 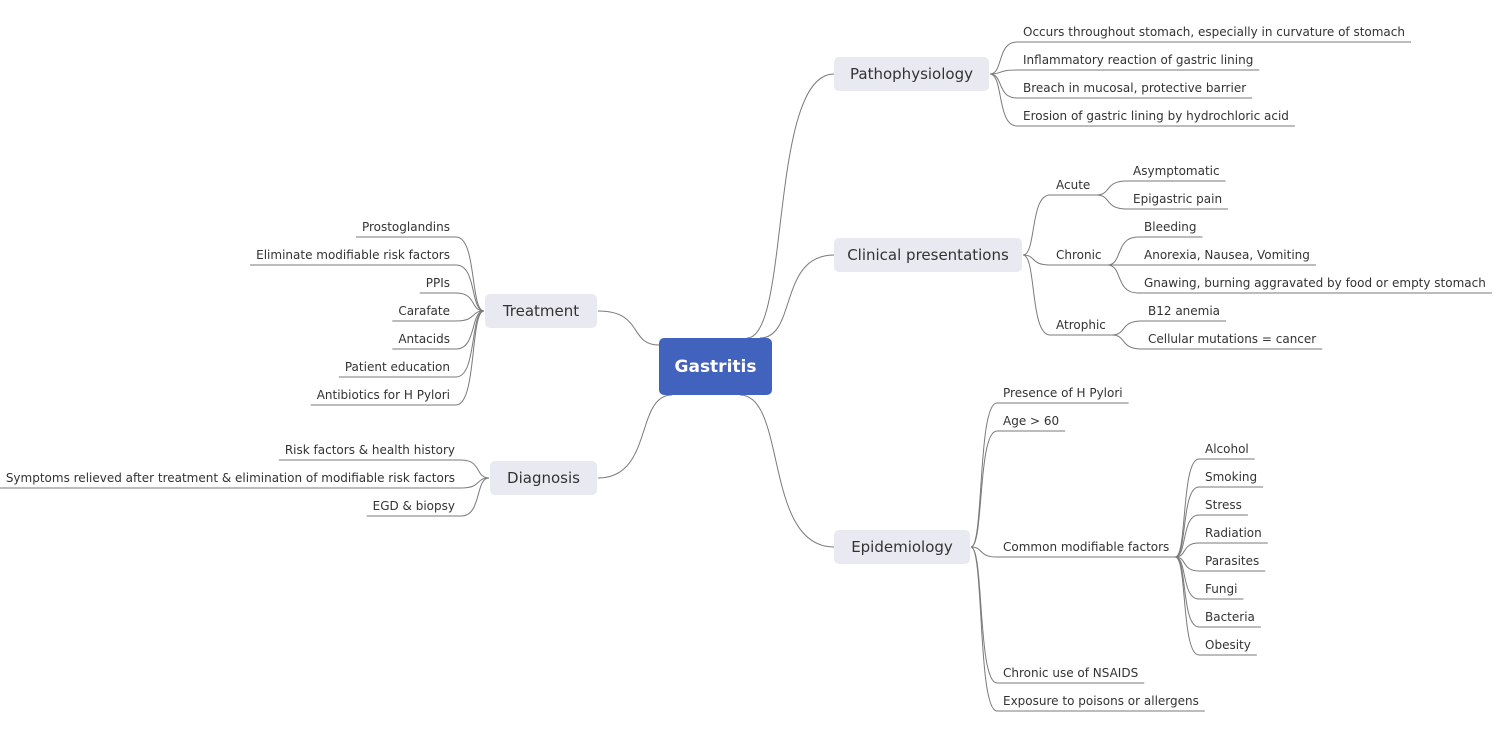 What do you see at coordinates (635, 436) in the screenshot?
I see `connector-diagnosis` at bounding box center [635, 436].